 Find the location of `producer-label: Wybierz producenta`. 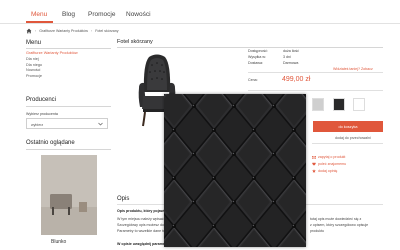

producer-label: Wybierz producenta is located at coordinates (42, 114).